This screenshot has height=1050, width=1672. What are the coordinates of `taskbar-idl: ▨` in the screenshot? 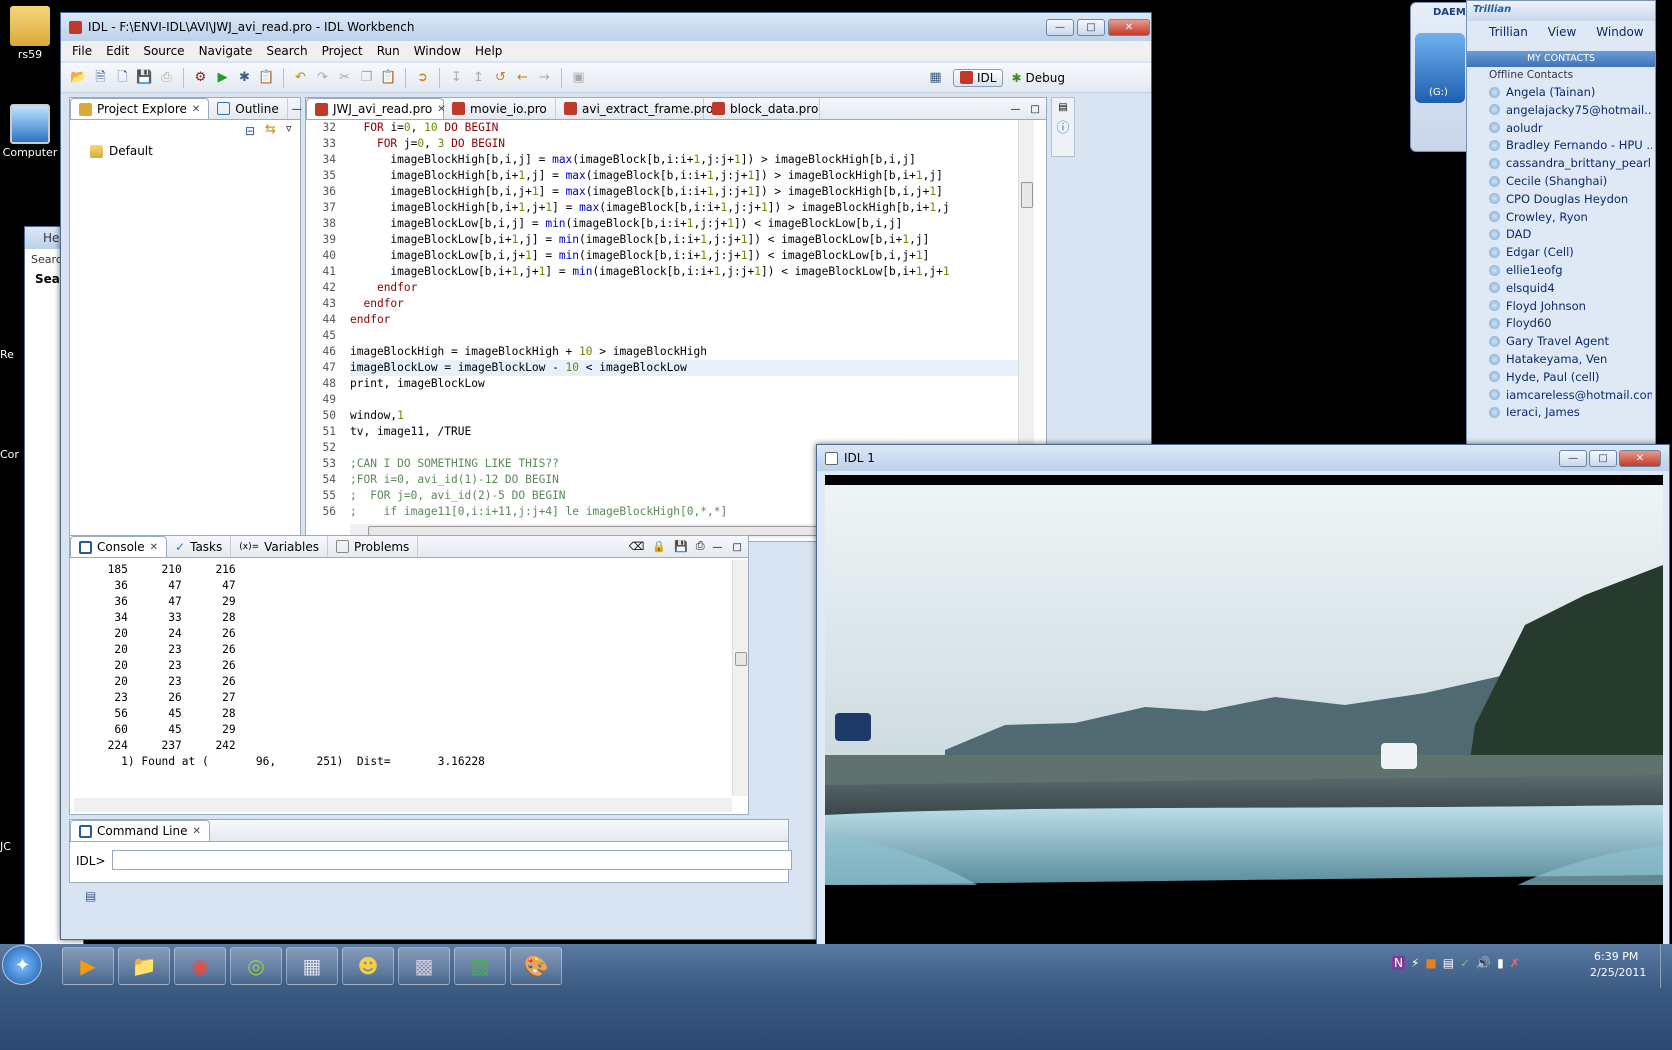 It's located at (480, 966).